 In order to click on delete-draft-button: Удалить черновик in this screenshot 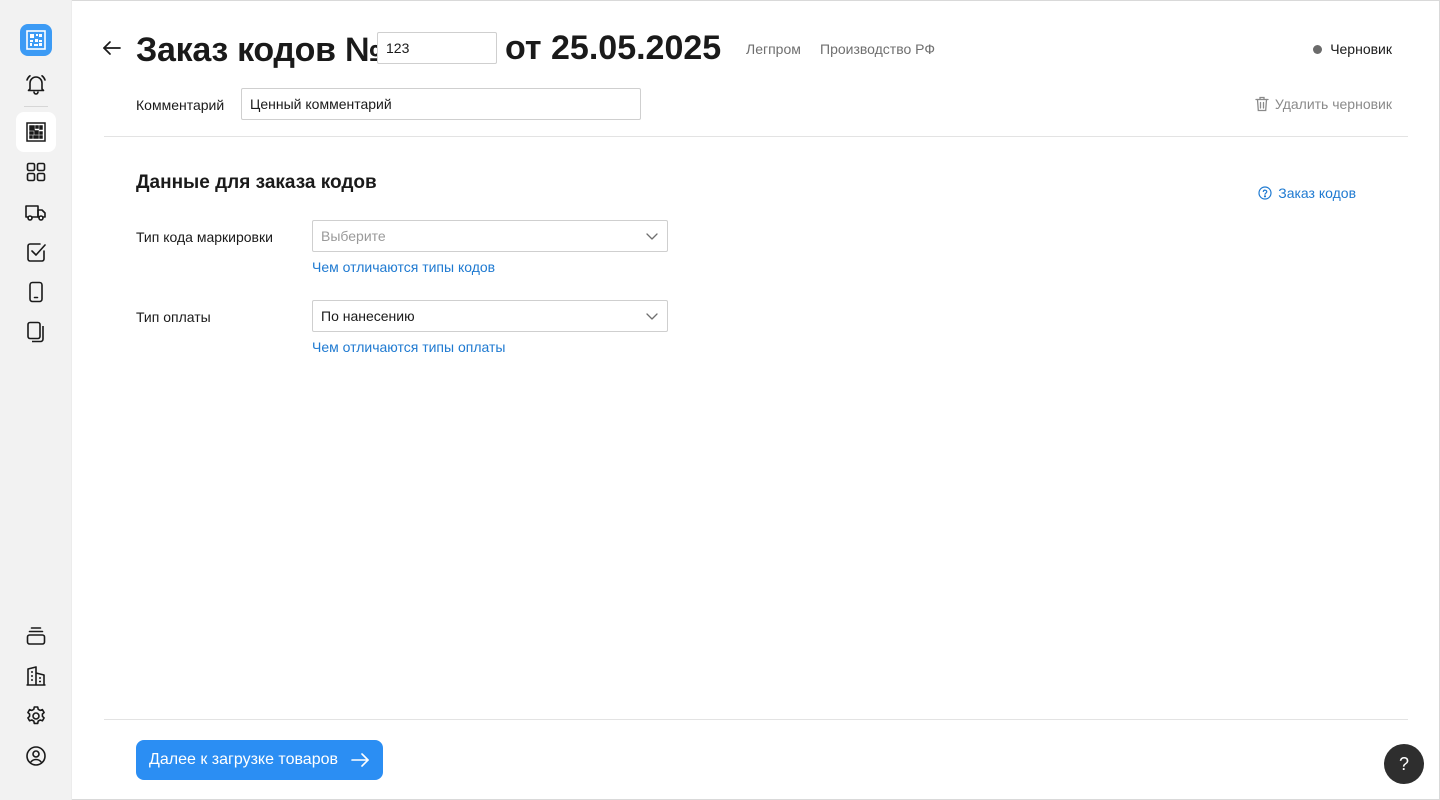, I will do `click(1323, 104)`.